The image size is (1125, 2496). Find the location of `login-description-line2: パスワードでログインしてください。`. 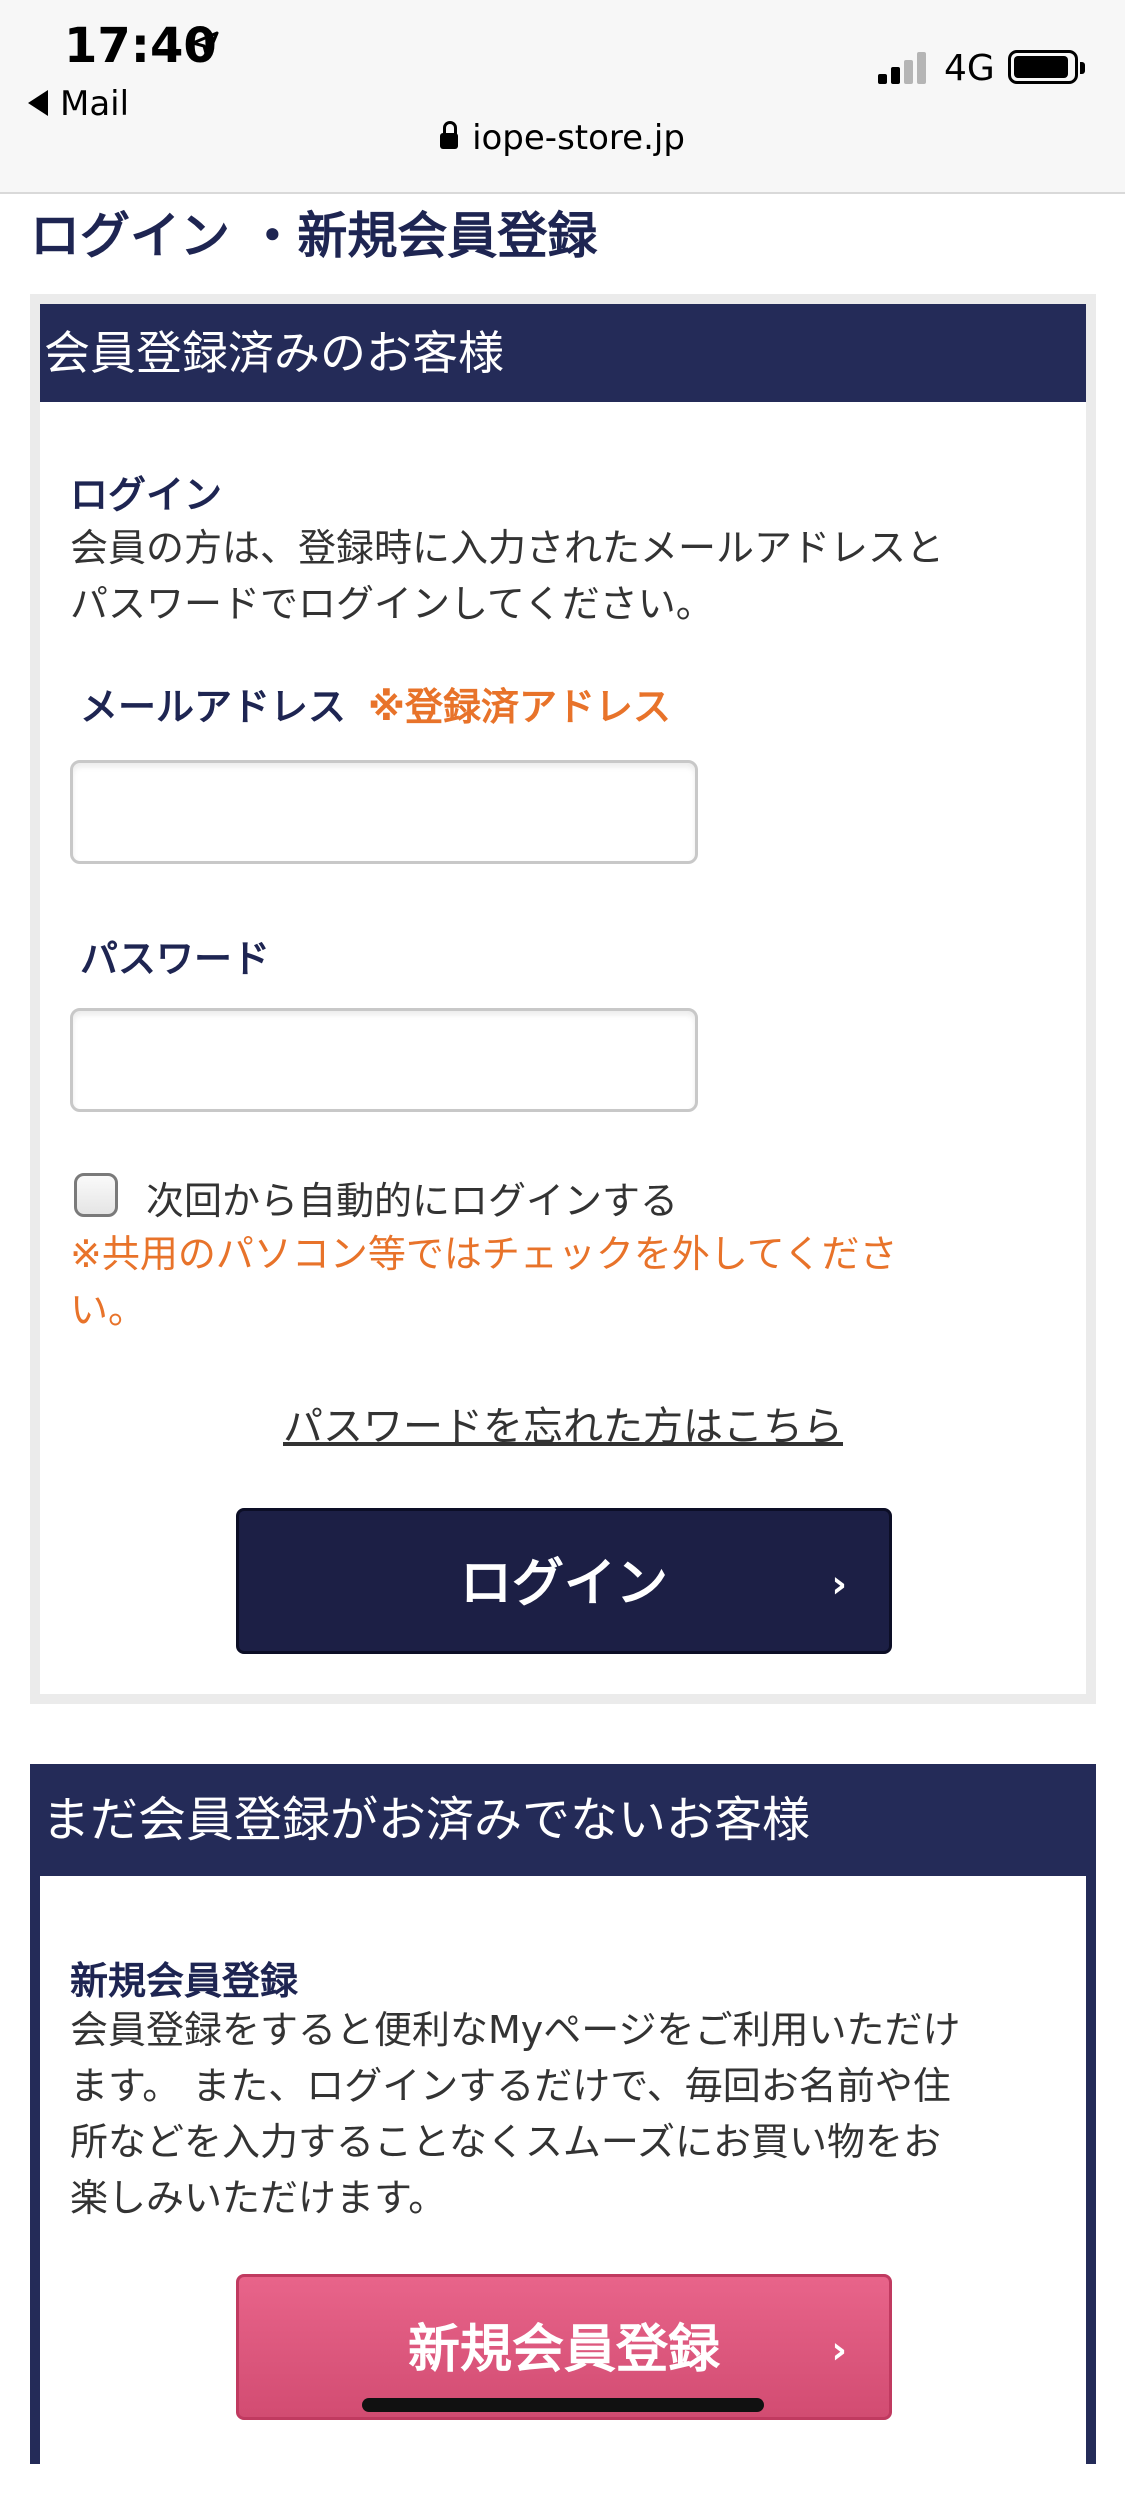

login-description-line2: パスワードでログインしてください。 is located at coordinates (392, 604).